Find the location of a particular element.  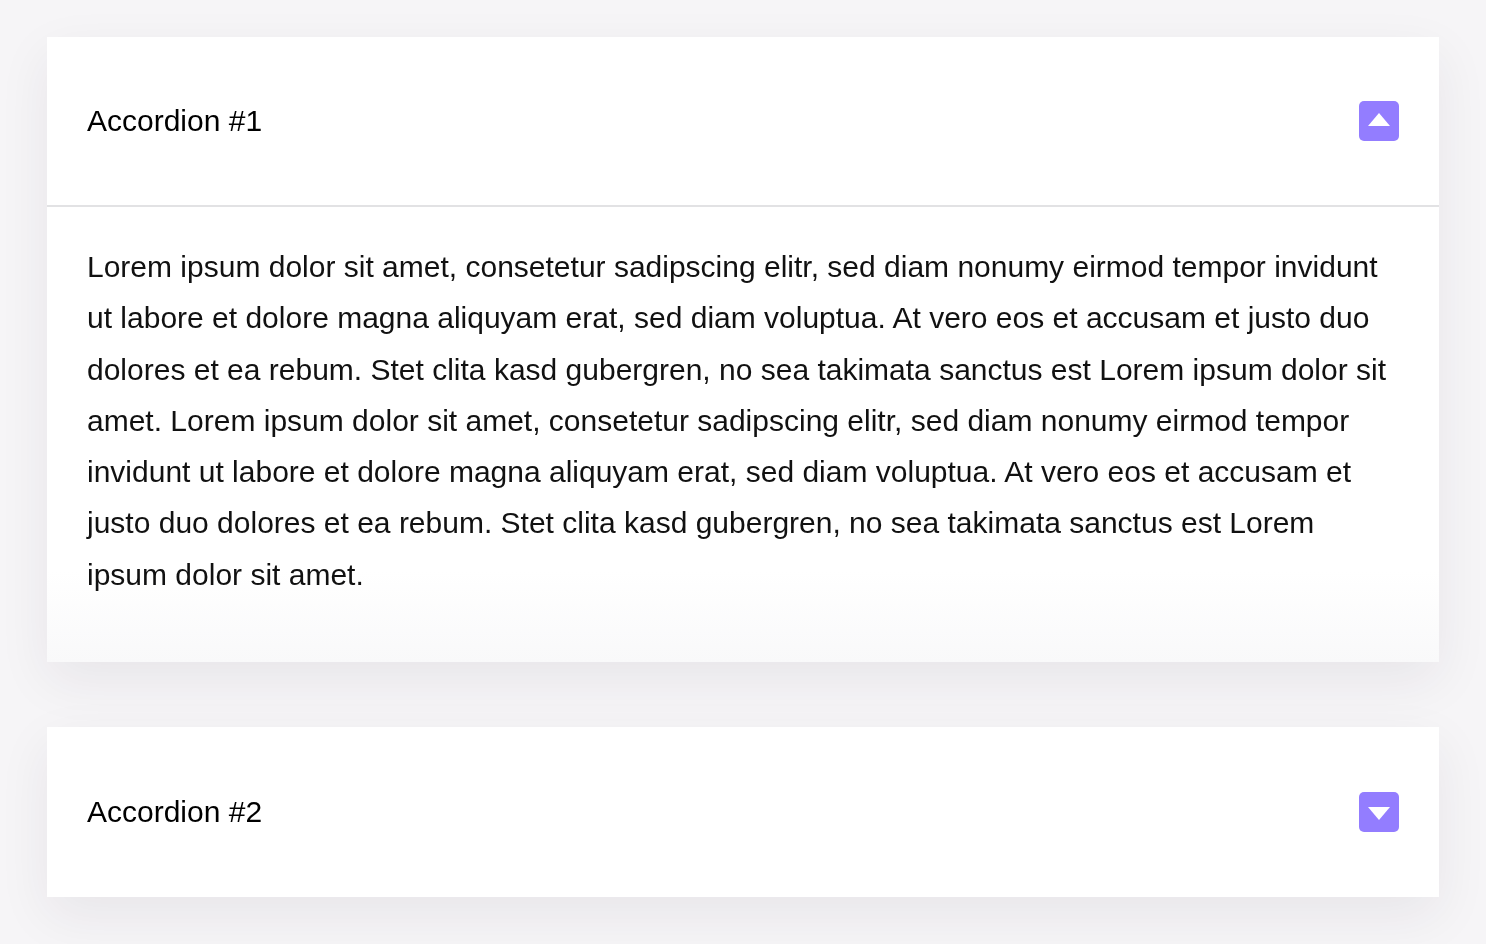

expand-triangle-down-icon is located at coordinates (1379, 812).